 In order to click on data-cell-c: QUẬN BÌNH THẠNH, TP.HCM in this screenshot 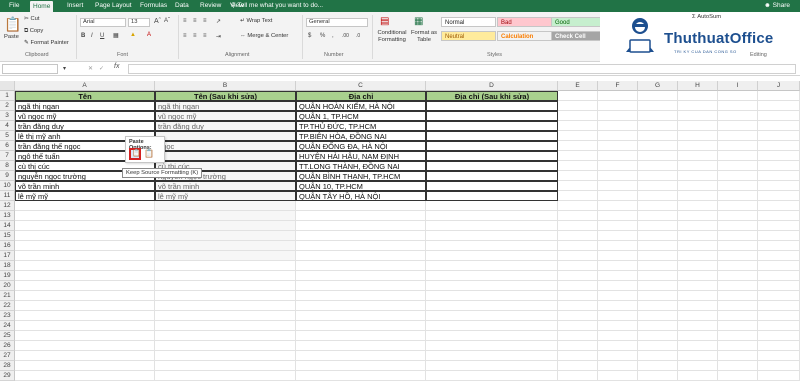, I will do `click(361, 176)`.